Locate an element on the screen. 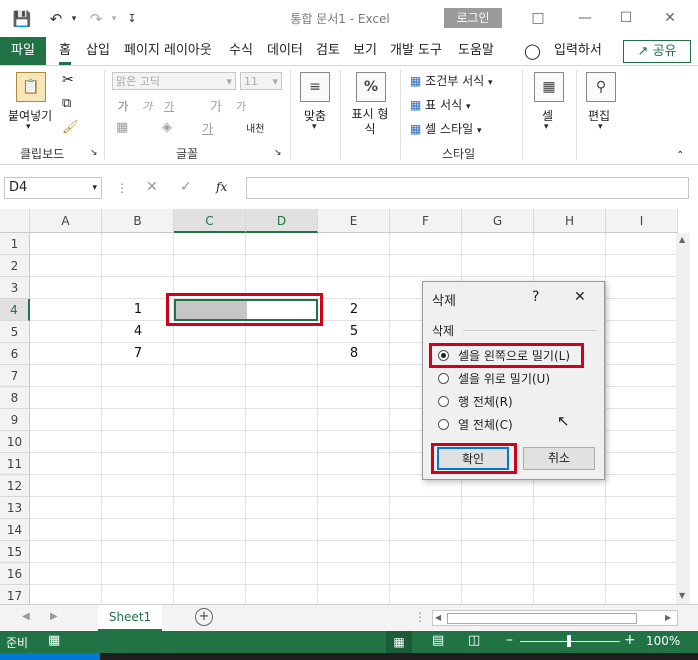  macro-record-icon: ▦ is located at coordinates (54, 640).